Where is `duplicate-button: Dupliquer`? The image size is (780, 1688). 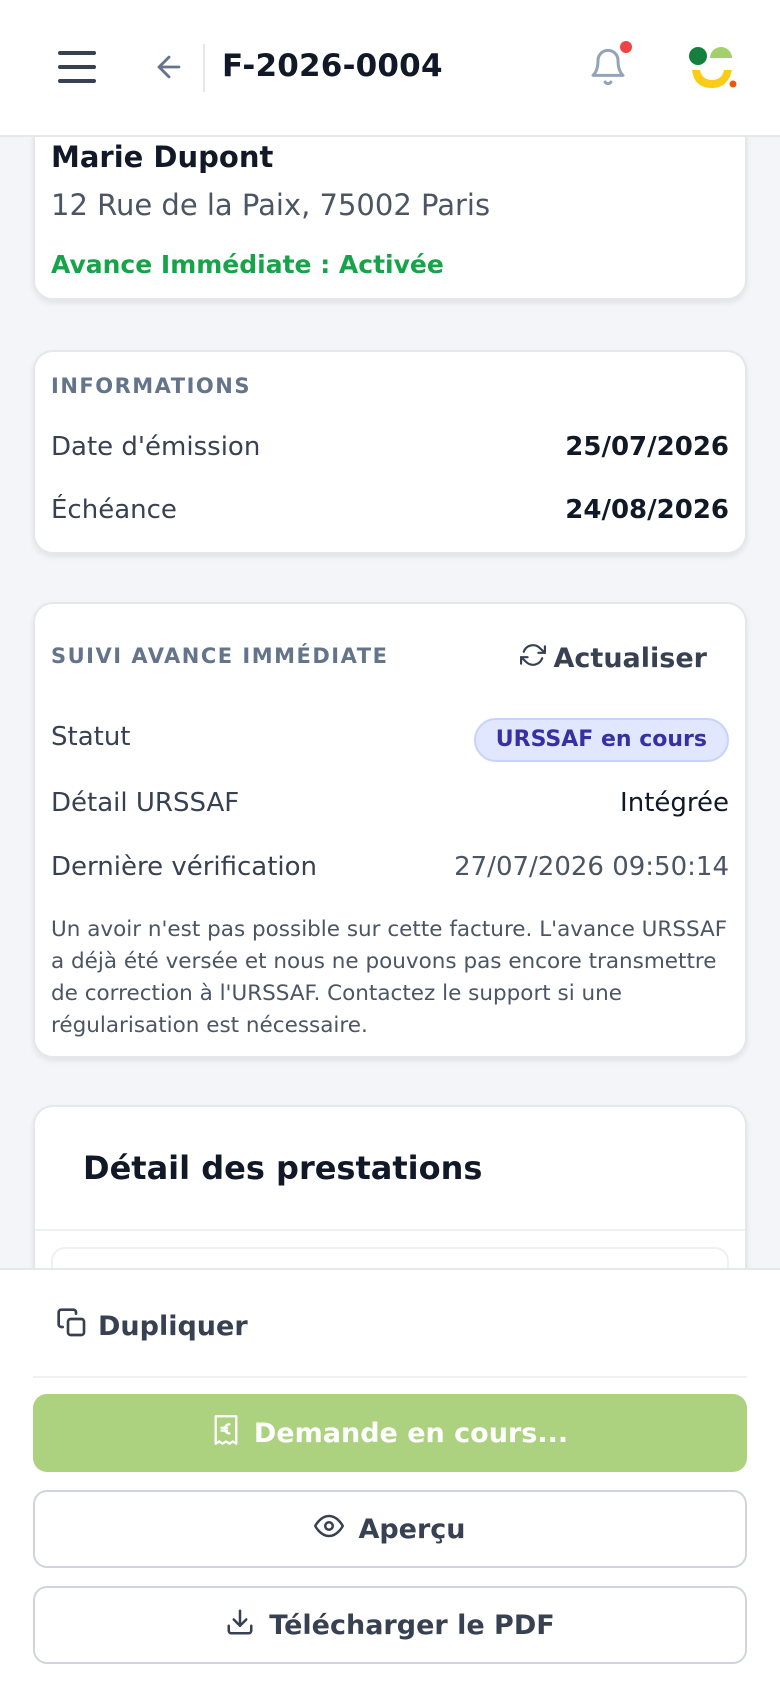
duplicate-button: Dupliquer is located at coordinates (152, 1326).